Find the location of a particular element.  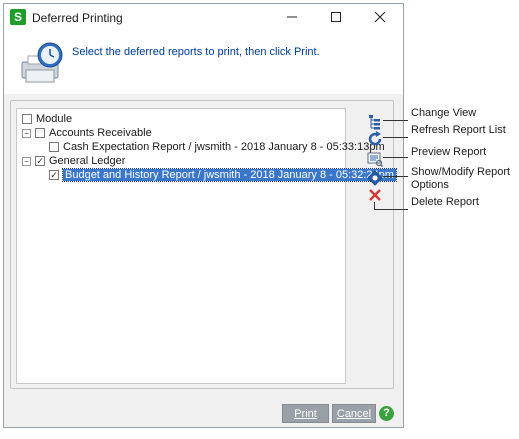

callout-line-refresh is located at coordinates (395, 137).